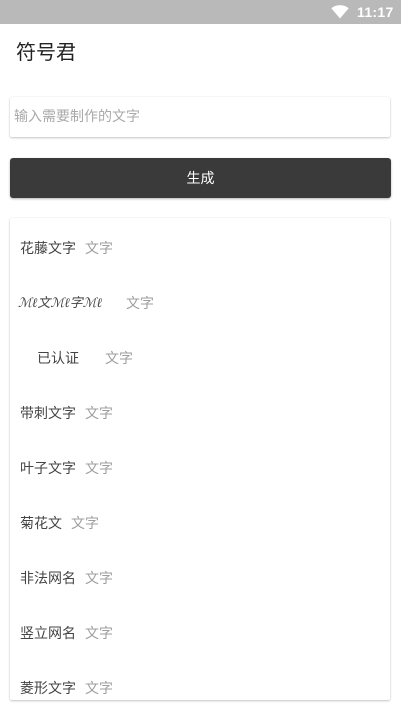 The height and width of the screenshot is (710, 401). What do you see at coordinates (200, 468) in the screenshot?
I see `list-item: 叶子文字 文字` at bounding box center [200, 468].